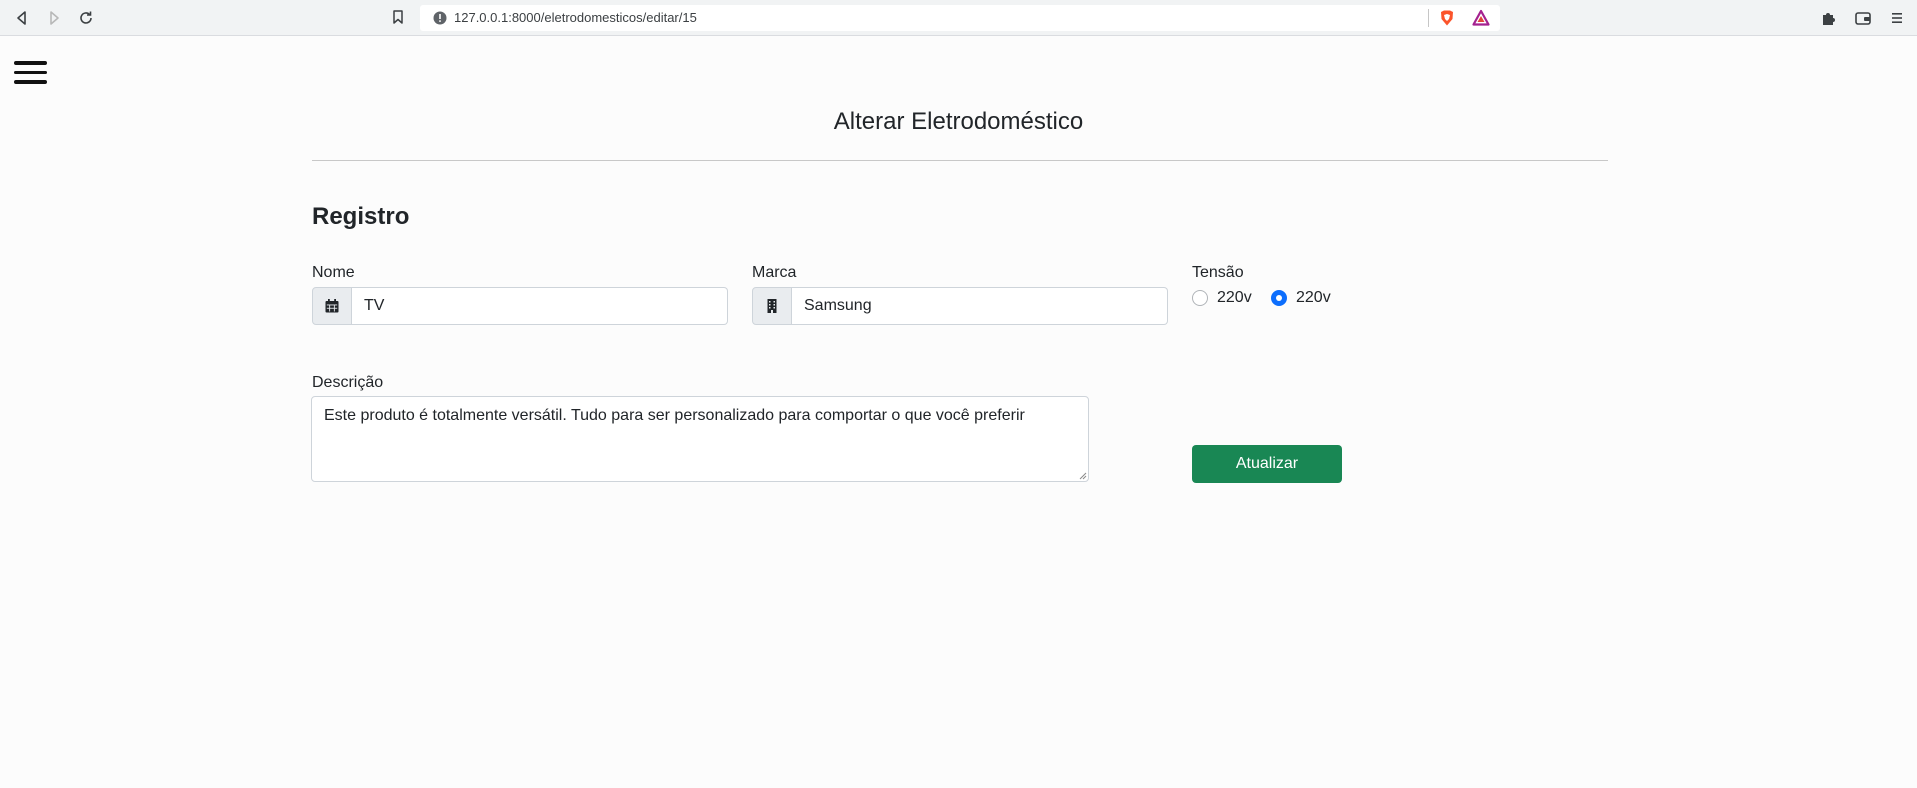 This screenshot has width=1917, height=788. What do you see at coordinates (958, 121) in the screenshot?
I see `page-title: Alterar Eletrodoméstico` at bounding box center [958, 121].